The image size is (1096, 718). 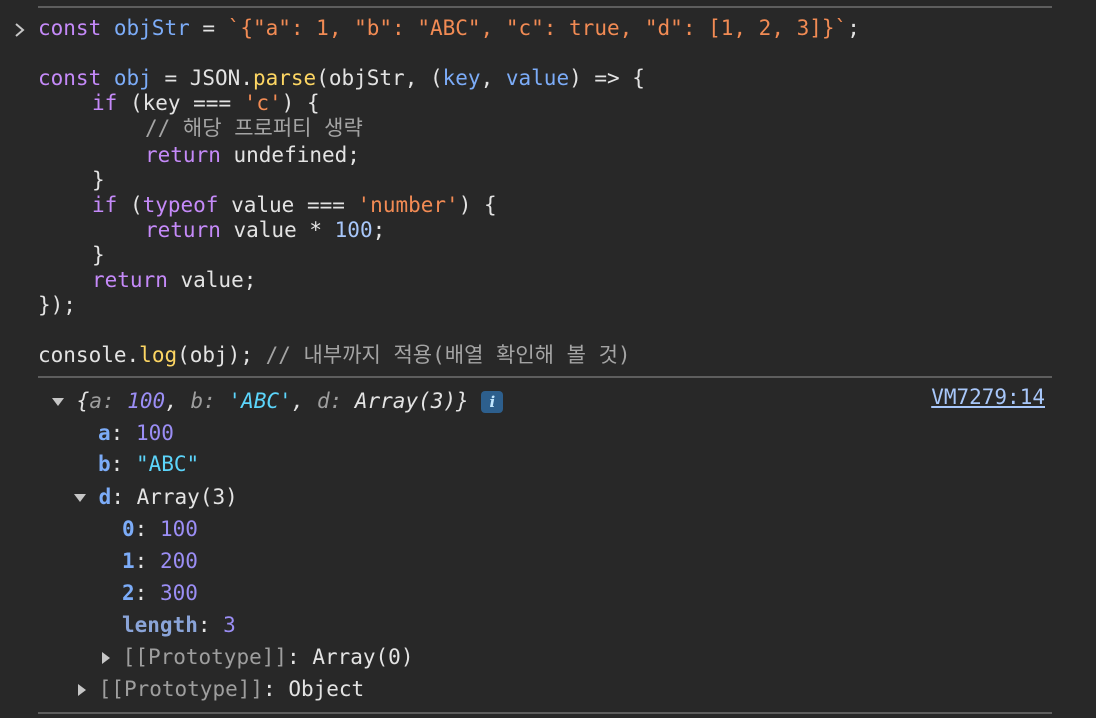 What do you see at coordinates (146, 401) in the screenshot?
I see `preview-value: 100` at bounding box center [146, 401].